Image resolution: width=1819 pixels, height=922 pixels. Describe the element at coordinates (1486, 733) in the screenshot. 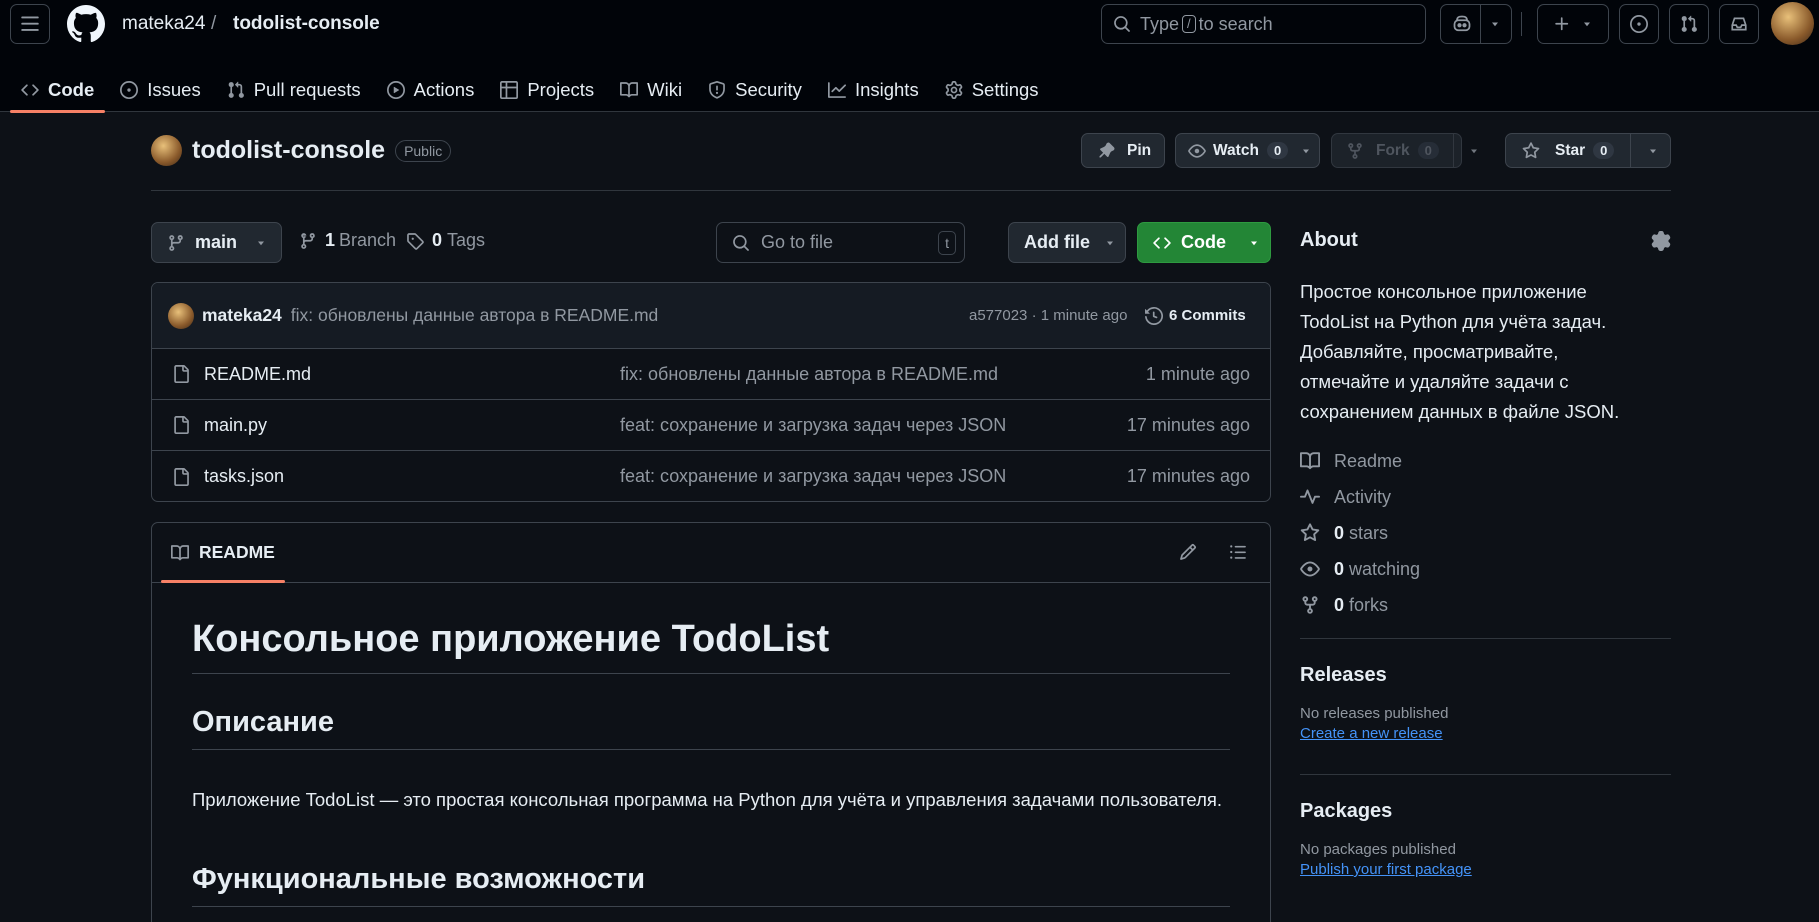

I see `create-release-link: Create a new release` at that location.